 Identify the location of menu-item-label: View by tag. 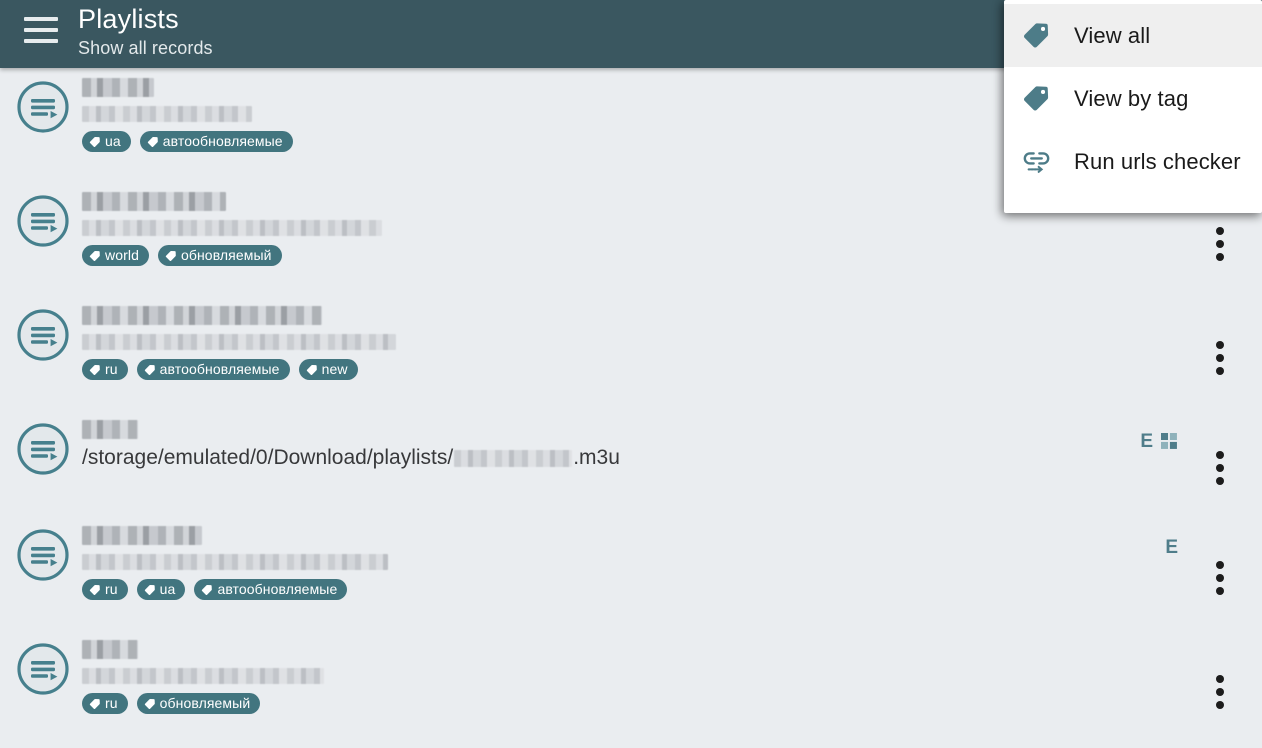
(1131, 98).